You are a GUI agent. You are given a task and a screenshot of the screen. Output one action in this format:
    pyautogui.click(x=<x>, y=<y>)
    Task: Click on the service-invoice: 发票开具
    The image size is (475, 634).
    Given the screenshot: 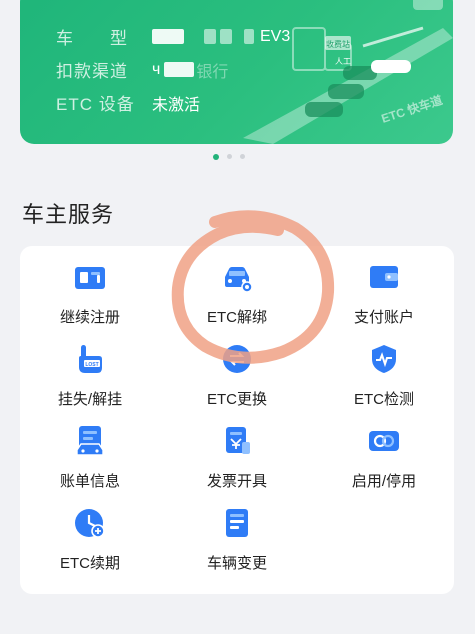 What is the action you would take?
    pyautogui.click(x=237, y=451)
    